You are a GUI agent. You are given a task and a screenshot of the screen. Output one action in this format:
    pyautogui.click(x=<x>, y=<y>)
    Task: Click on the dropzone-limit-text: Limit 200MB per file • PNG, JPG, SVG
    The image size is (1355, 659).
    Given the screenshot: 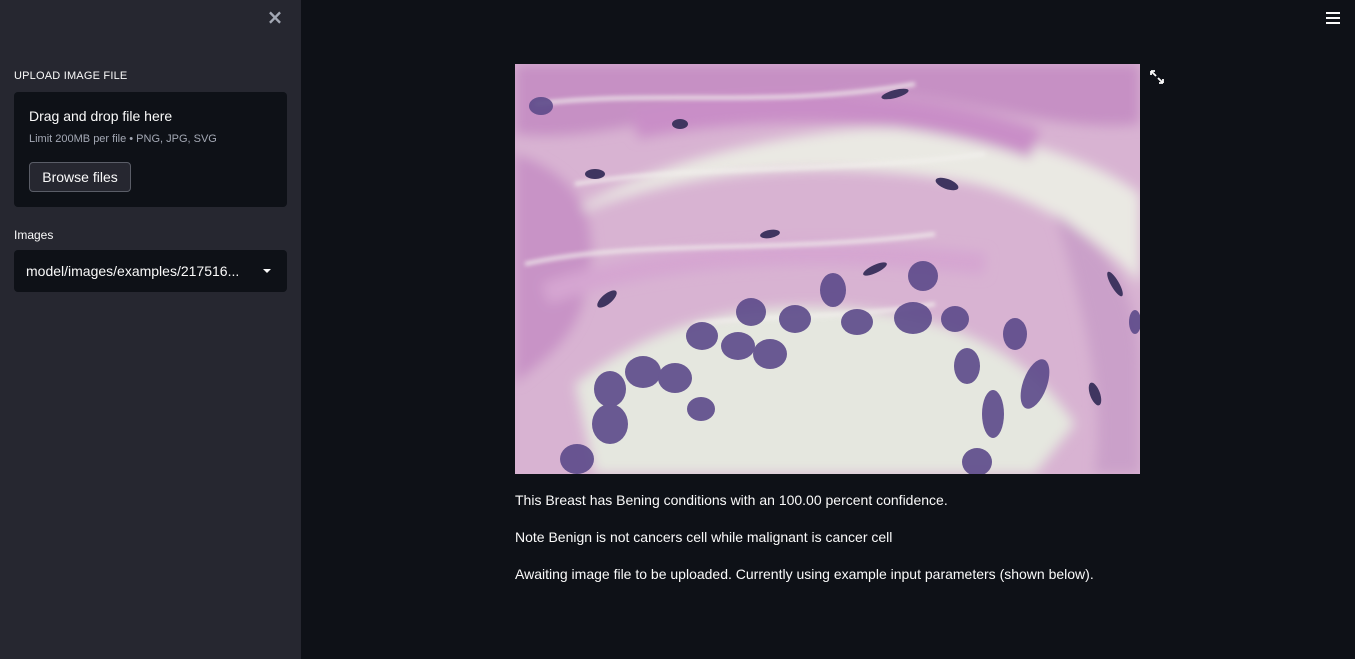 What is the action you would take?
    pyautogui.click(x=123, y=139)
    